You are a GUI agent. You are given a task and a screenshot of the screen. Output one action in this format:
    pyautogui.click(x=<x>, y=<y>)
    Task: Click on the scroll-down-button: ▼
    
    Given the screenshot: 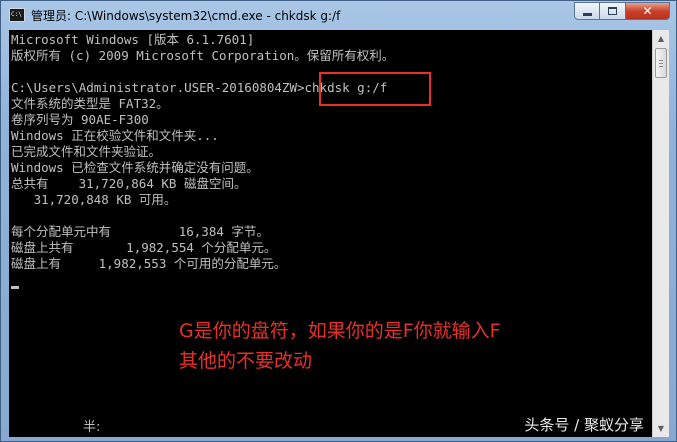 What is the action you would take?
    pyautogui.click(x=661, y=428)
    